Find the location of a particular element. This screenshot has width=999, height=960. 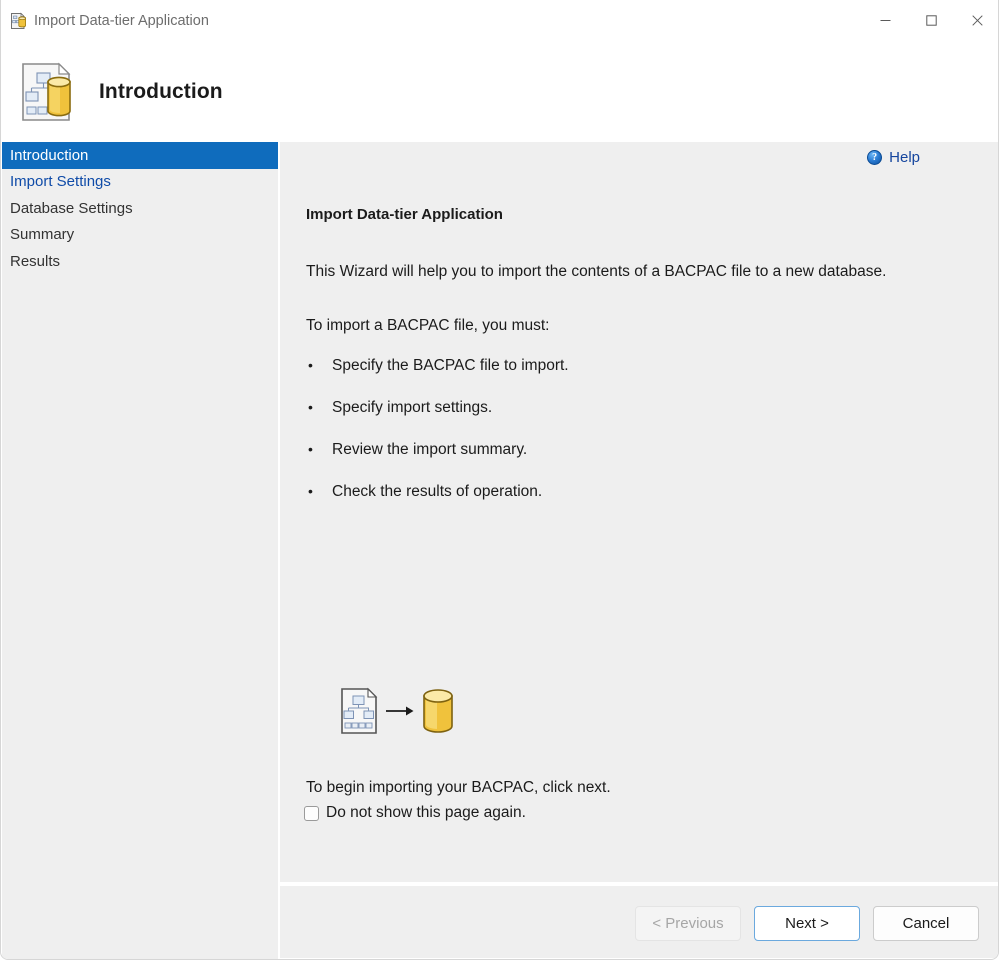

title-bar: Import Data-tier Application is located at coordinates (499, 20).